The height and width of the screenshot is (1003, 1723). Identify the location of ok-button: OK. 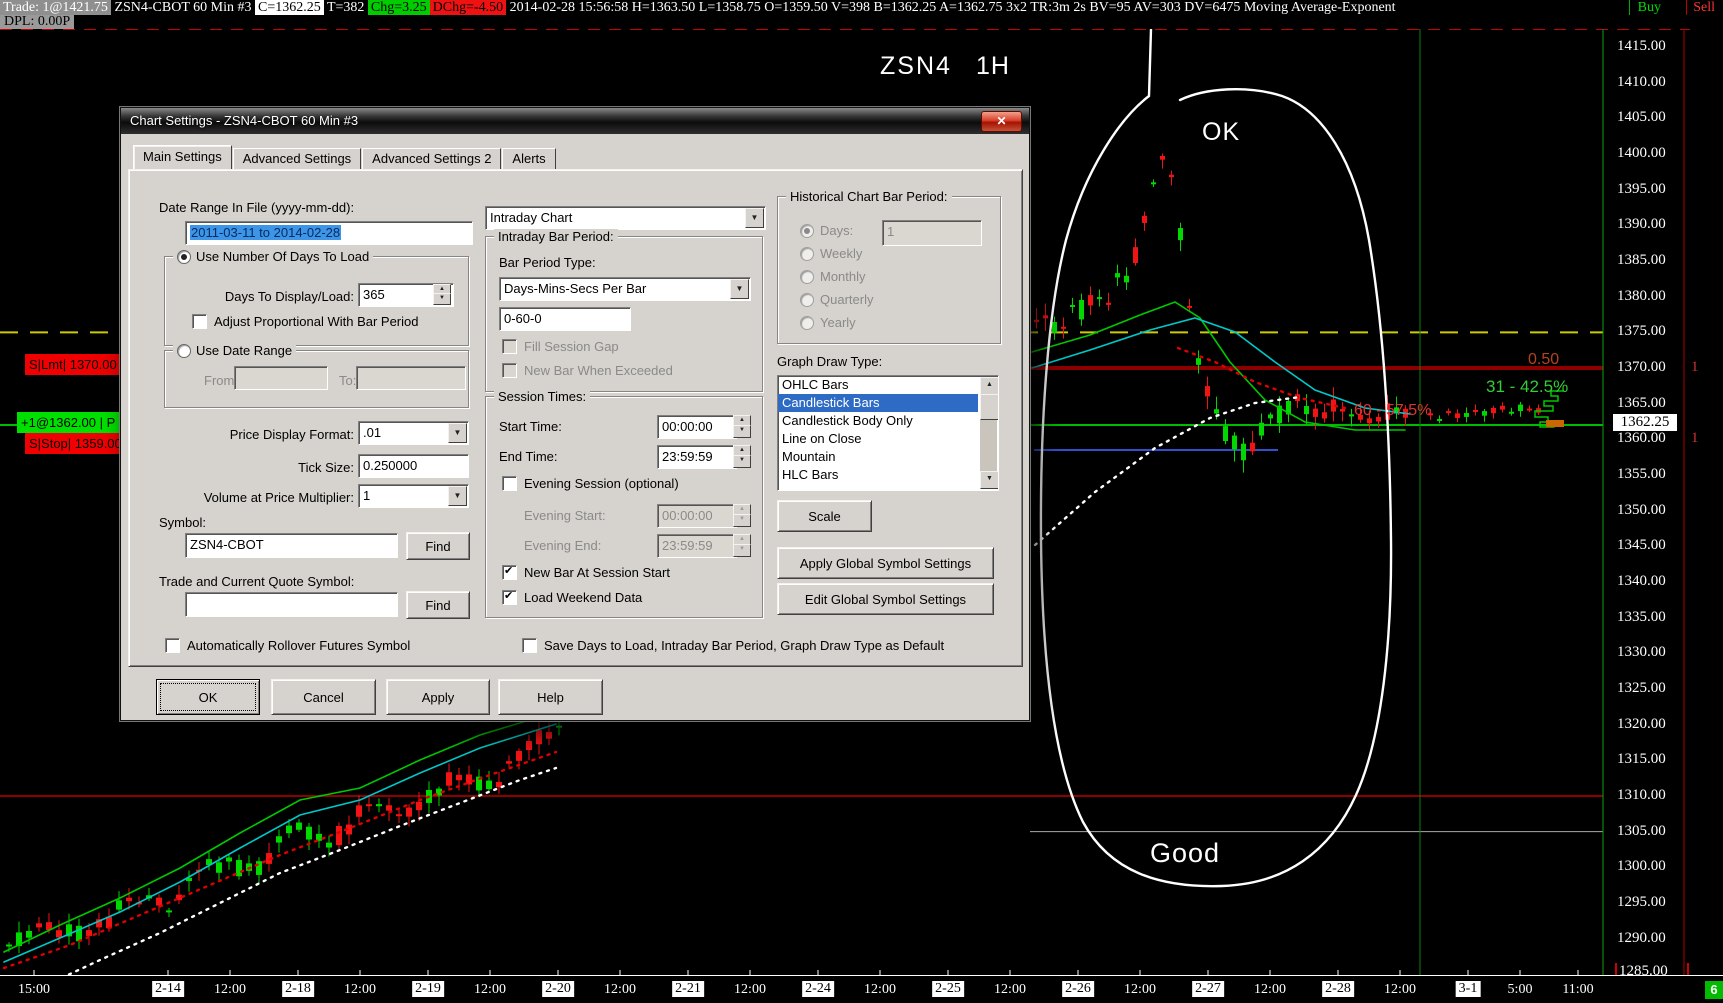
(208, 697).